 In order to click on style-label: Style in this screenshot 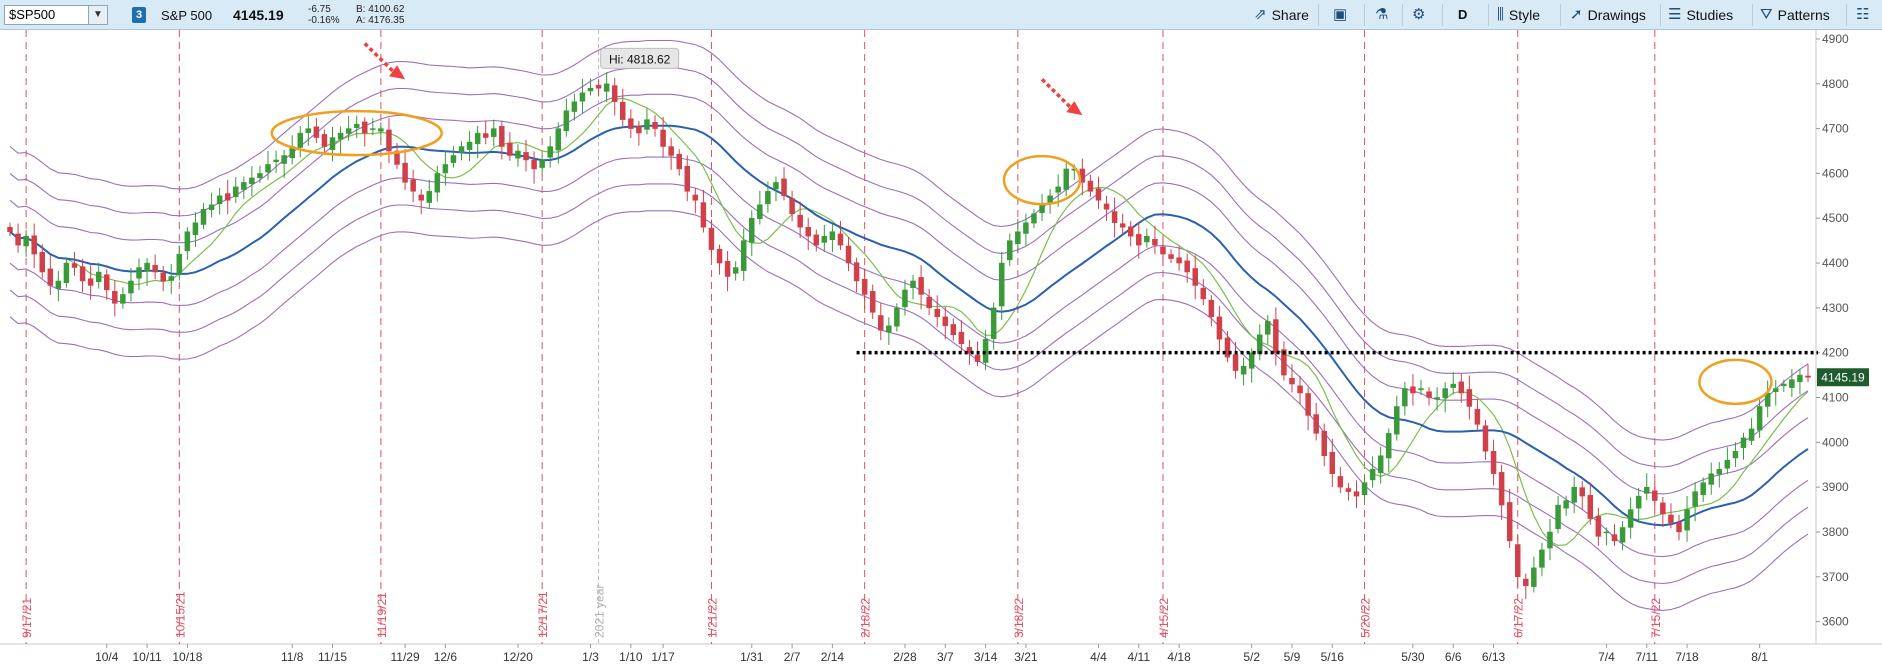, I will do `click(1524, 15)`.